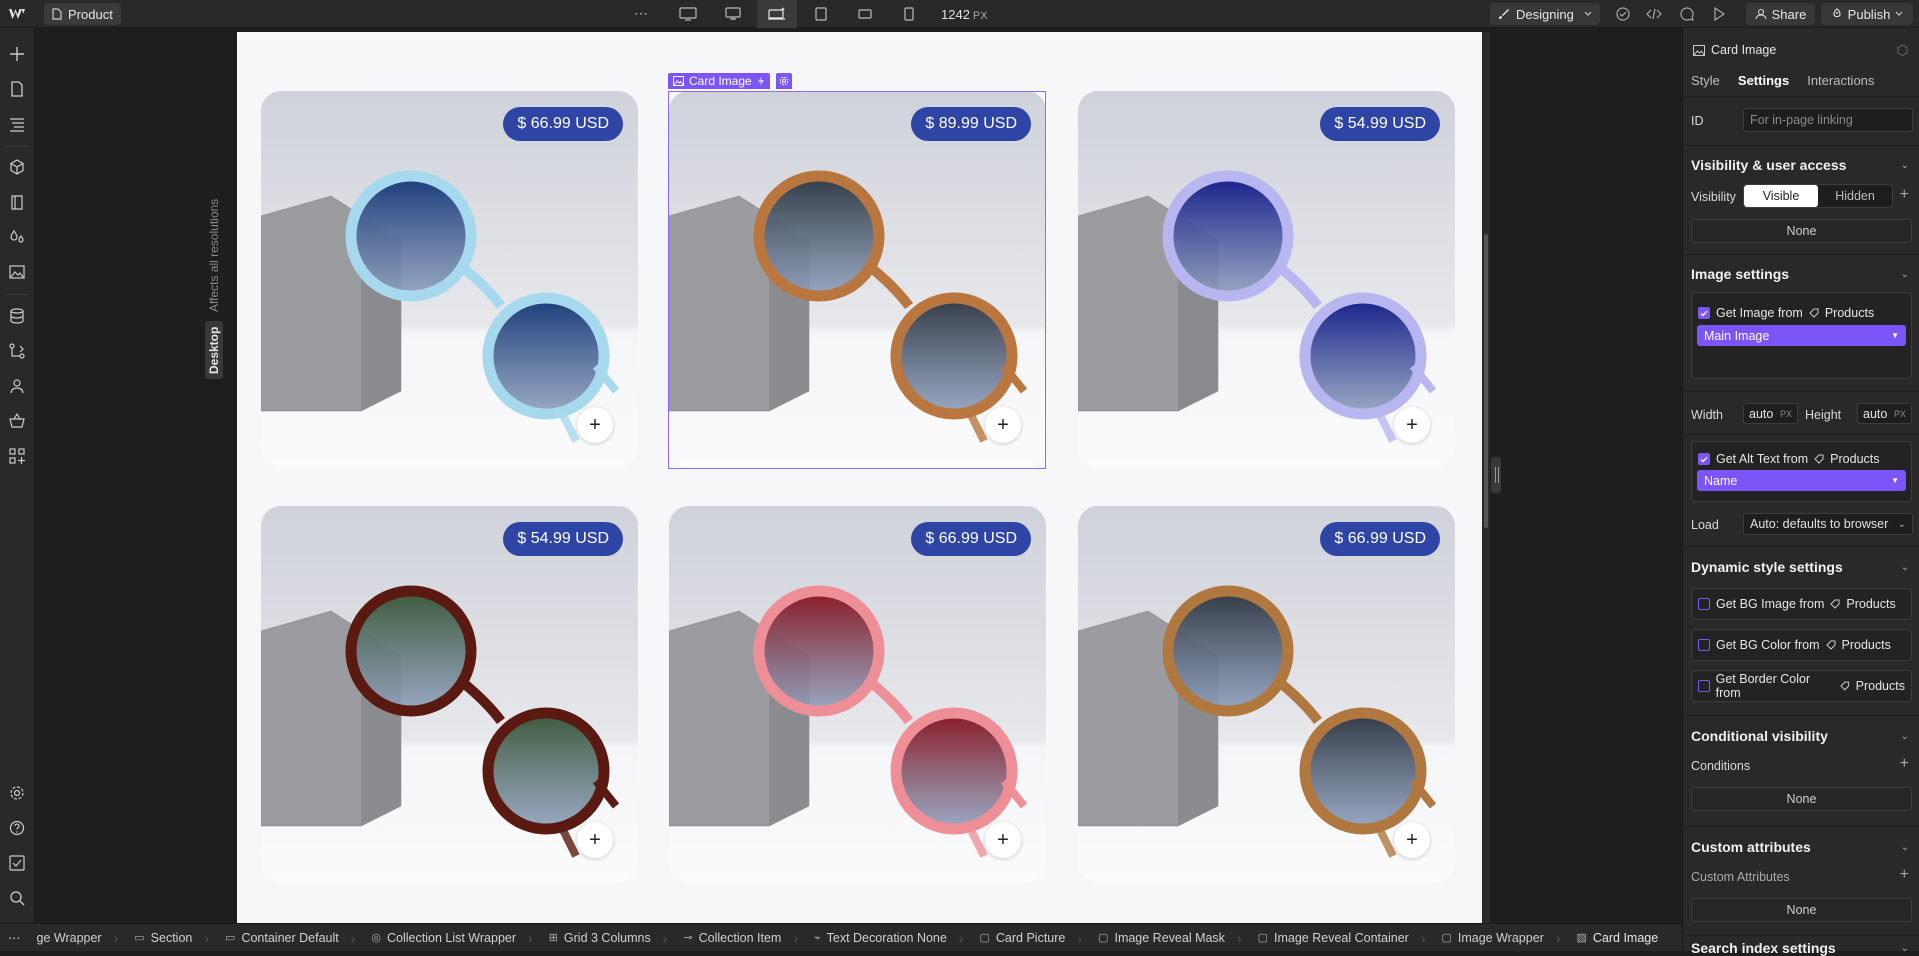 This screenshot has width=1919, height=956. I want to click on breadcrumb-item: ▢ Card Picture ›, so click(1031, 937).